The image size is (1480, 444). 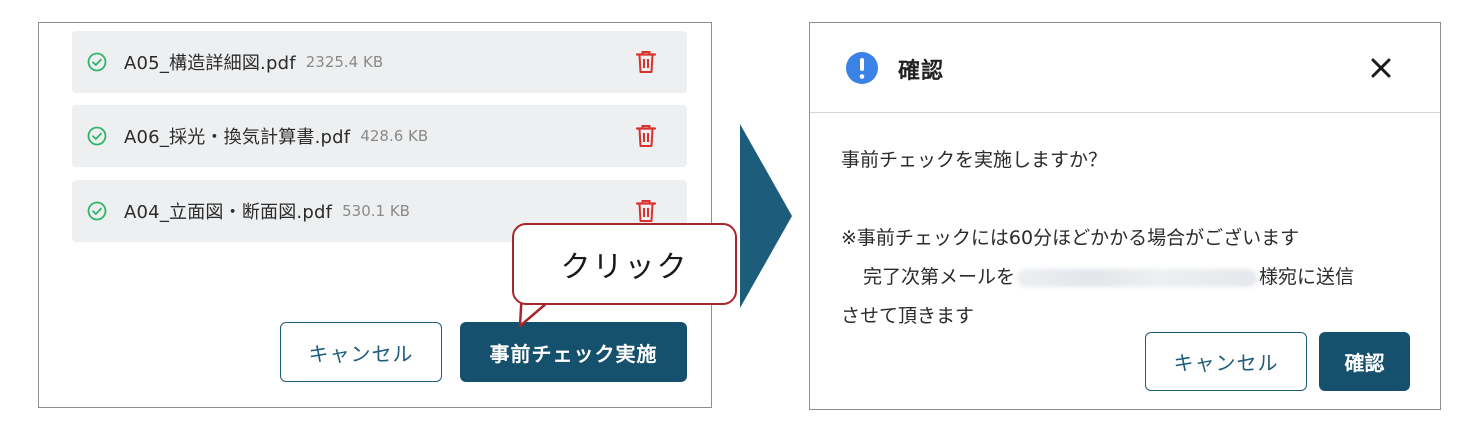 I want to click on notice-line: させて頂きます, so click(x=908, y=316).